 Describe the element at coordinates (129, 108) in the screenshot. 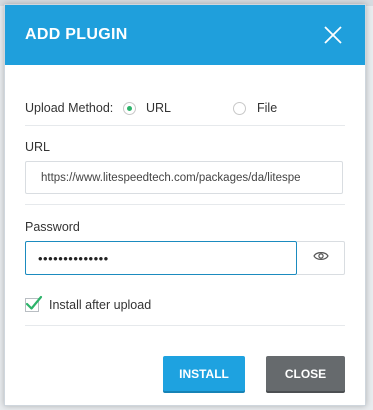

I see `radio-url` at that location.